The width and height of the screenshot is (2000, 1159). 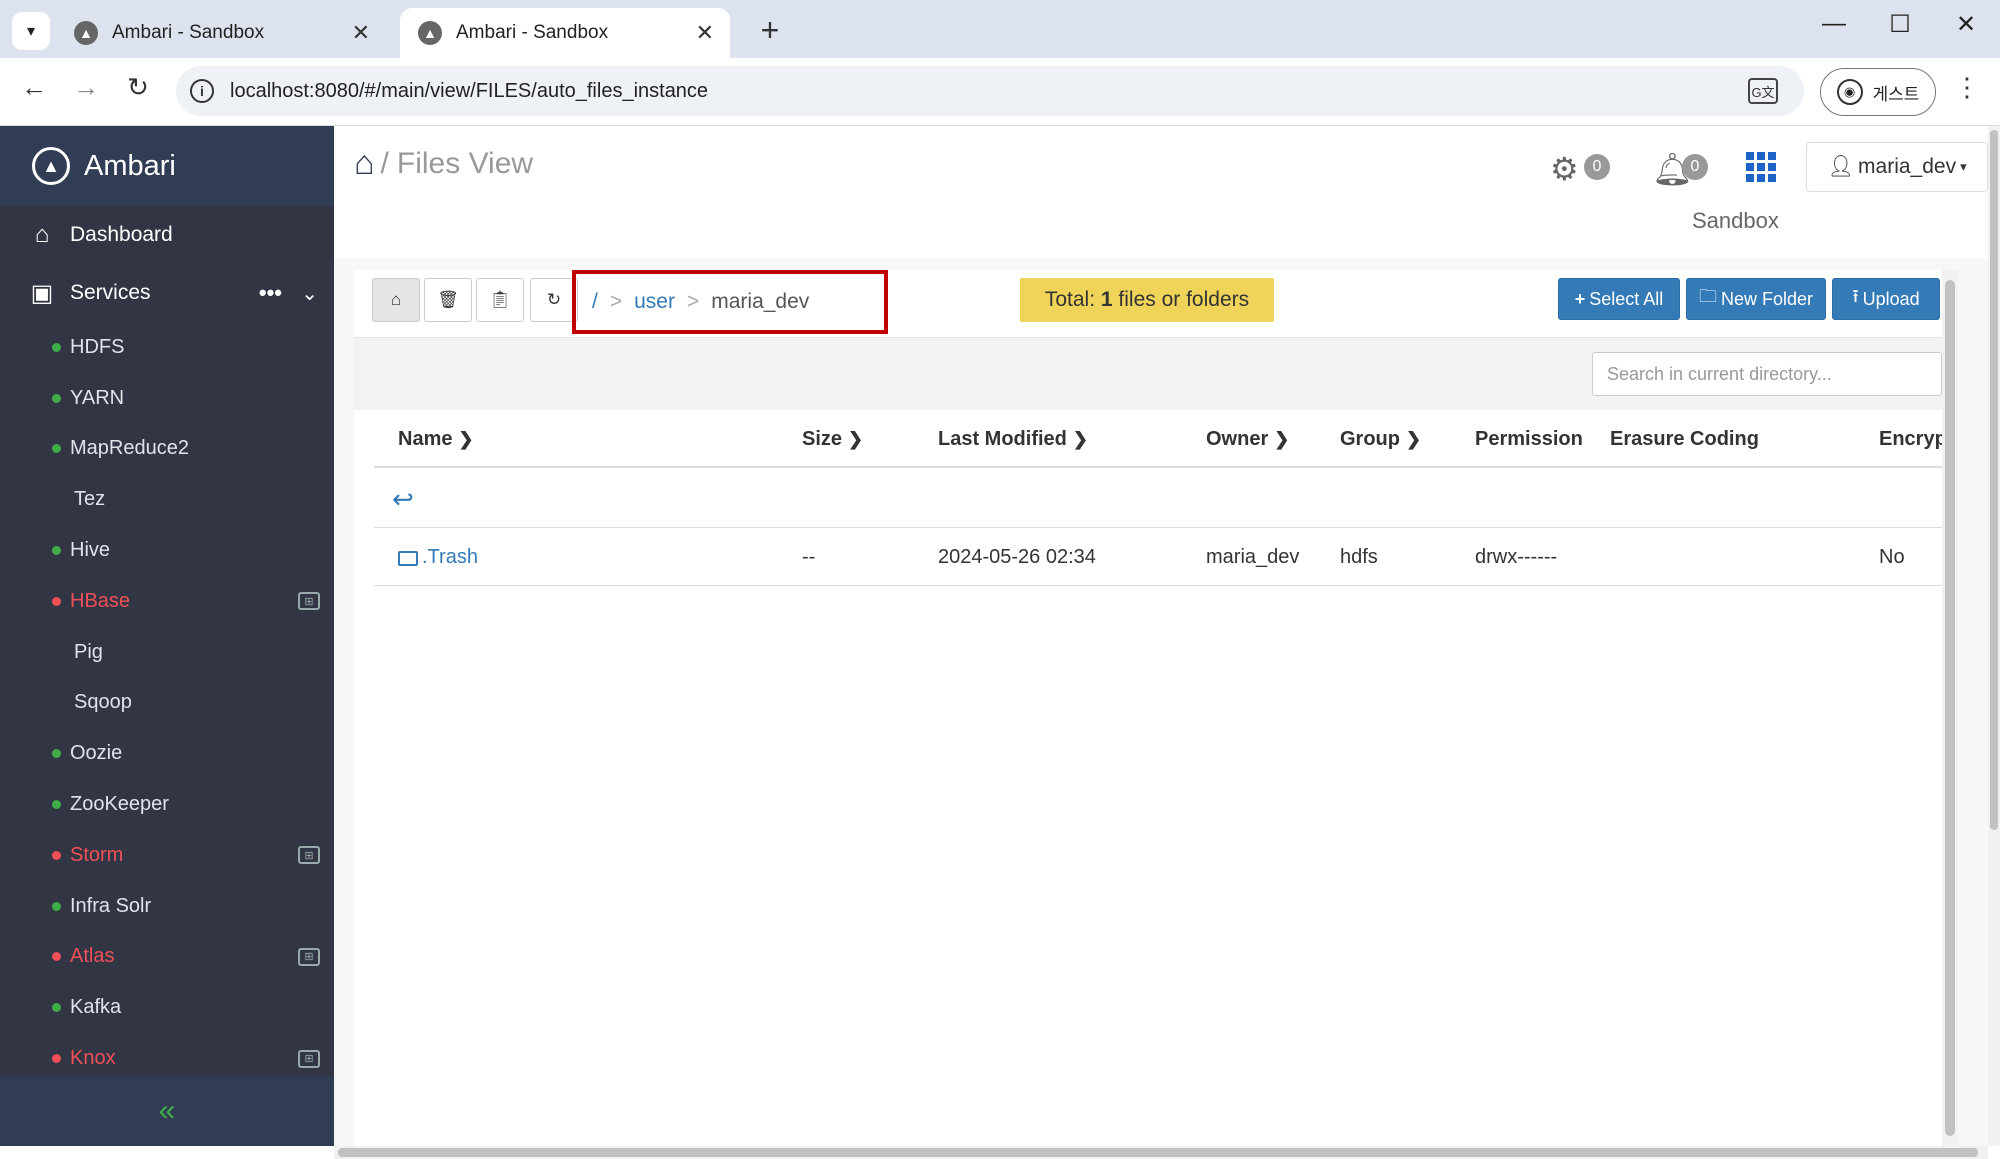 I want to click on gear-icon: ⚙, so click(x=1564, y=169).